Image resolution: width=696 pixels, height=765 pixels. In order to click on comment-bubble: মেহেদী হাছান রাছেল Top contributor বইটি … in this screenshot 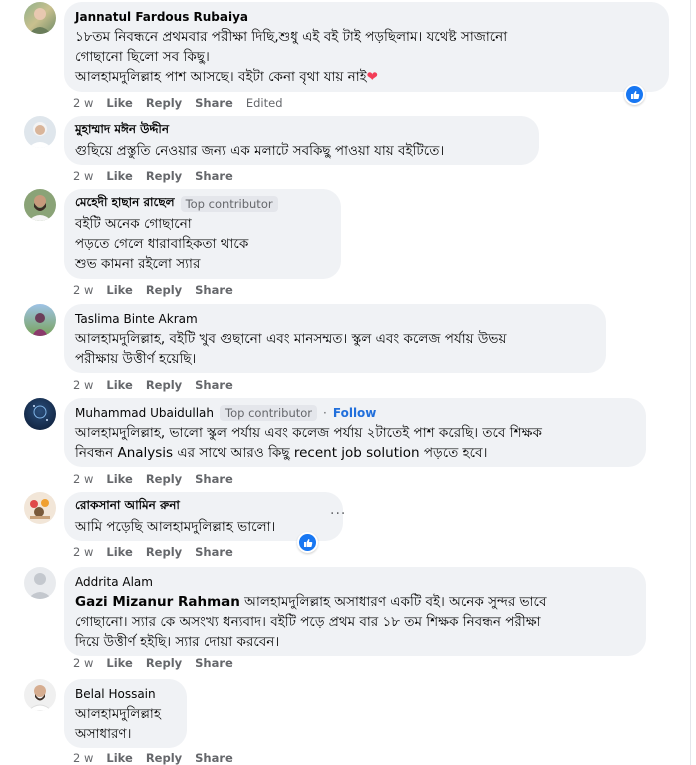, I will do `click(202, 234)`.